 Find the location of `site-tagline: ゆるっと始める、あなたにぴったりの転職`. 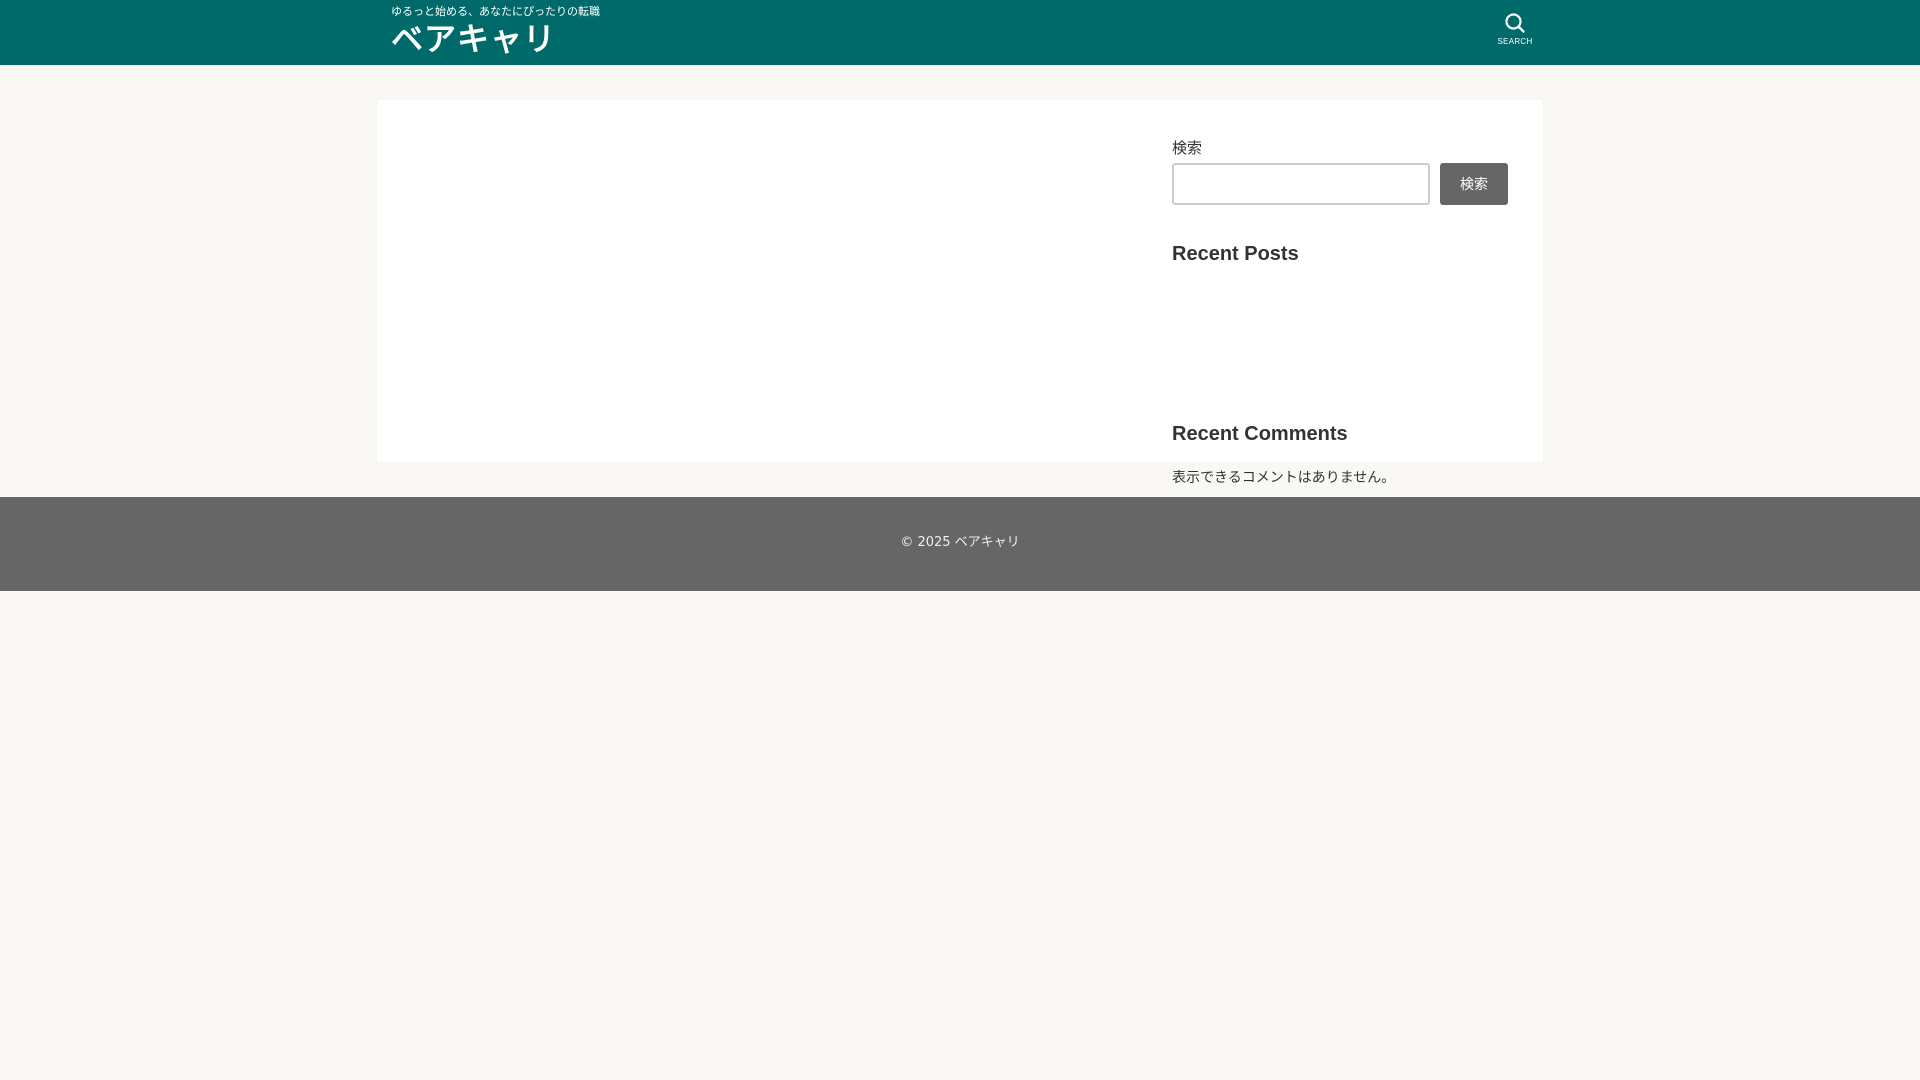

site-tagline: ゆるっと始める、あなたにぴったりの転職 is located at coordinates (495, 11).